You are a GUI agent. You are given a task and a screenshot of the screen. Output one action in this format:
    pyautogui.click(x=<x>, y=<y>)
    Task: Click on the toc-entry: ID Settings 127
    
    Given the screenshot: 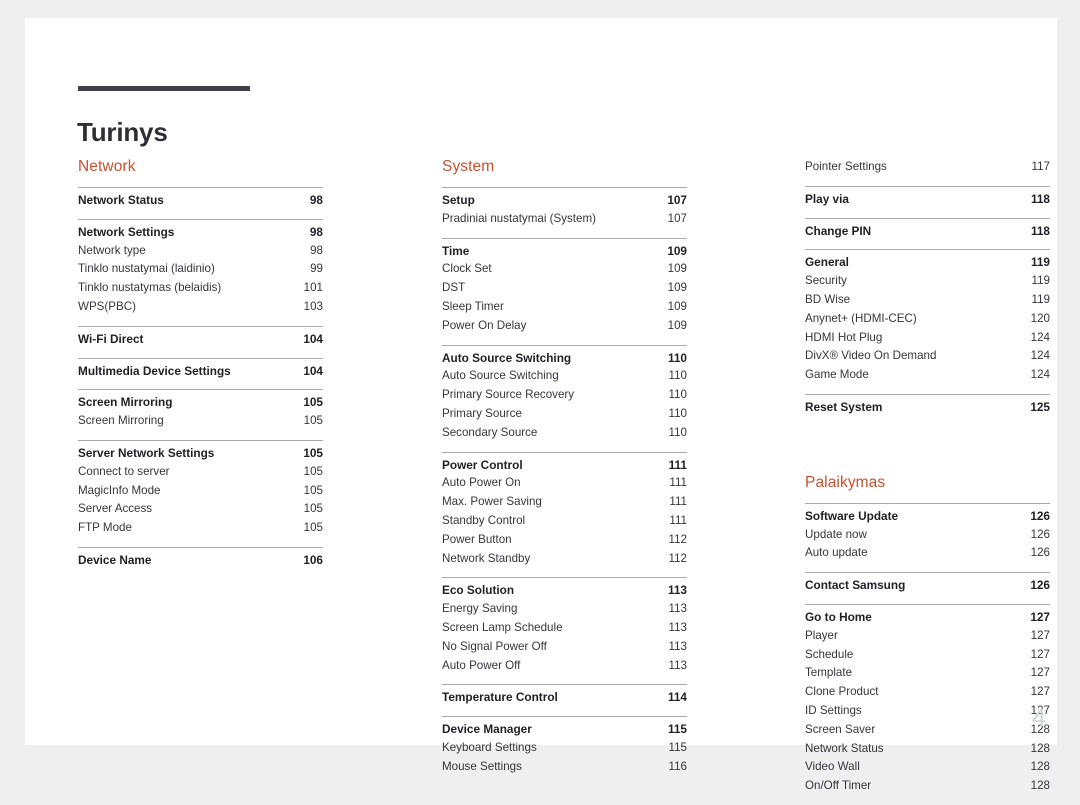 What is the action you would take?
    pyautogui.click(x=927, y=711)
    